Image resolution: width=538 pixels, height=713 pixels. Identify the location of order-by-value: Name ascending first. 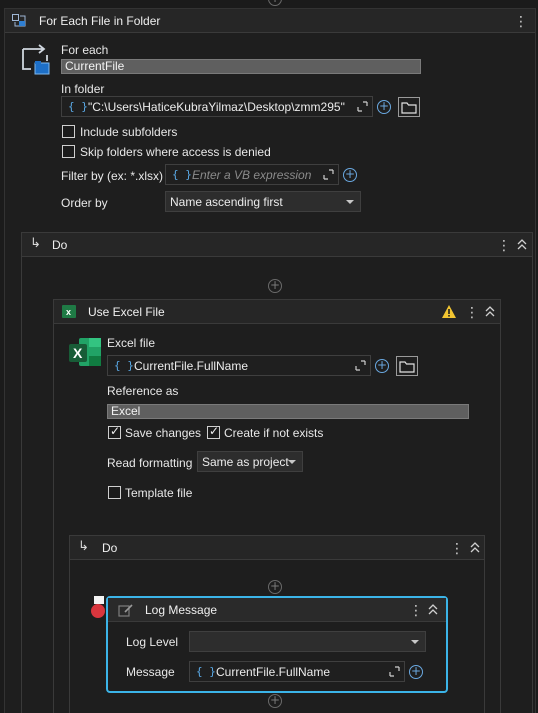
(226, 202).